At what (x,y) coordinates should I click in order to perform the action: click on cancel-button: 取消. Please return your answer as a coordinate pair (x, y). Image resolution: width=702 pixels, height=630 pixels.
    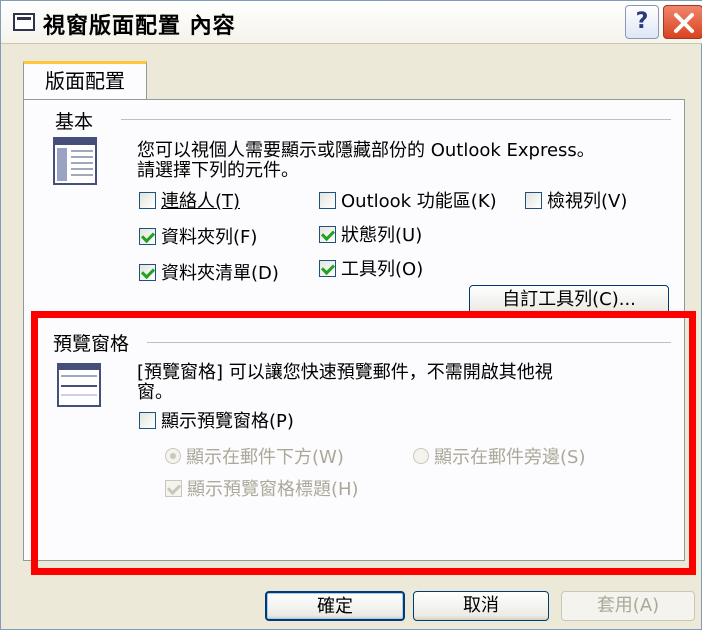
    Looking at the image, I should click on (481, 606).